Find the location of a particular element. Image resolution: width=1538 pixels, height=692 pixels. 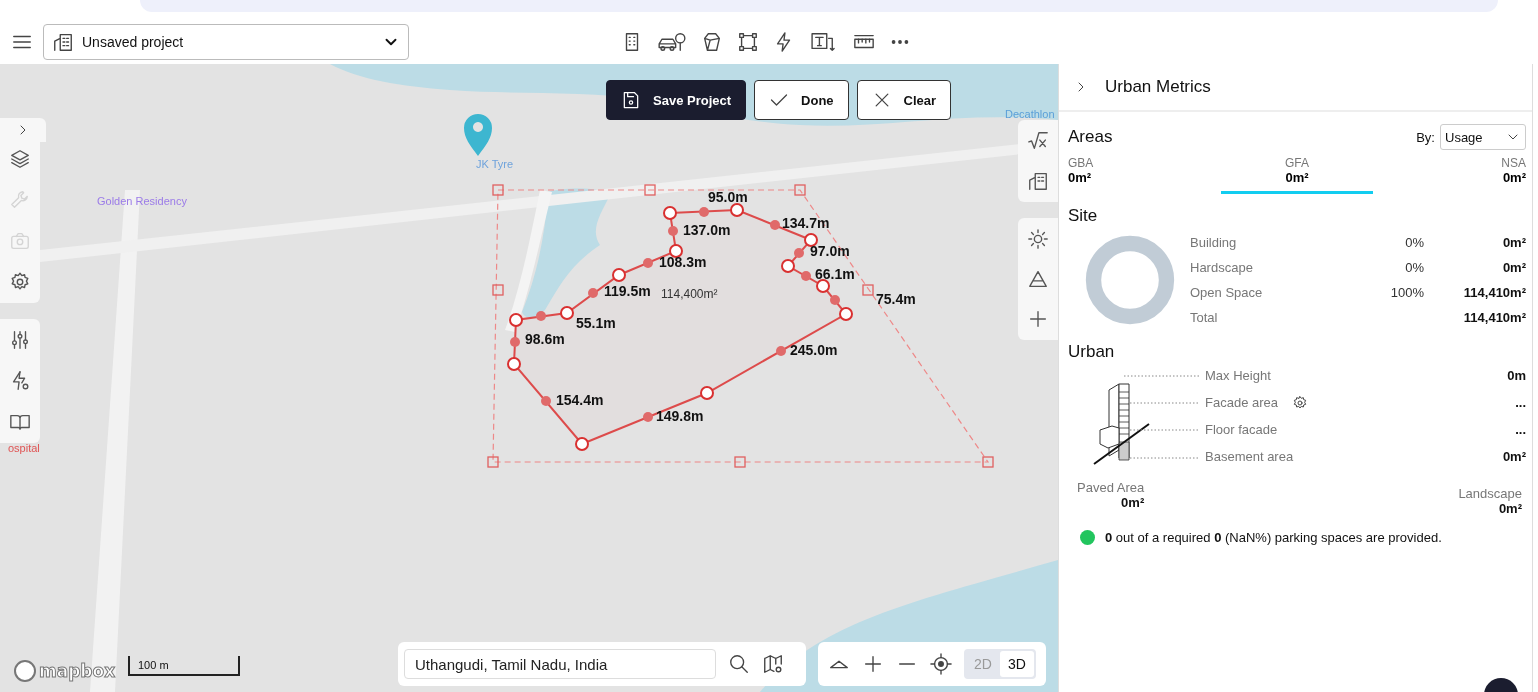

metric-value: 114,410m² is located at coordinates (1494, 317).